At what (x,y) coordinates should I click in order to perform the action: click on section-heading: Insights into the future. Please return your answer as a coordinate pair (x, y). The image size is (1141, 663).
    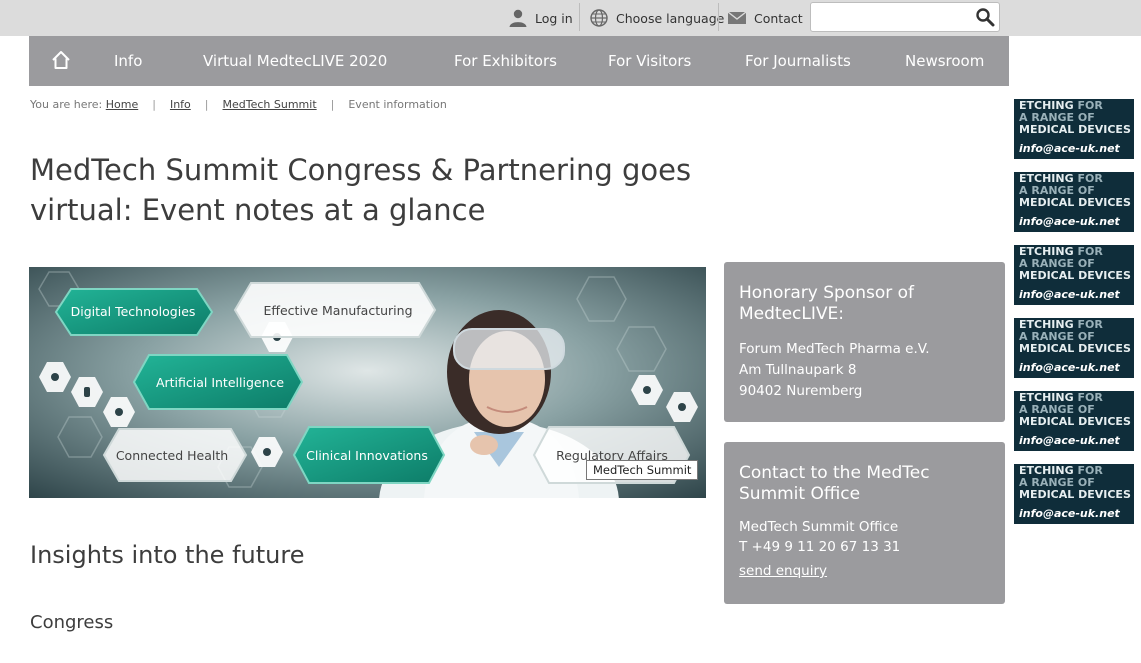
    Looking at the image, I should click on (167, 555).